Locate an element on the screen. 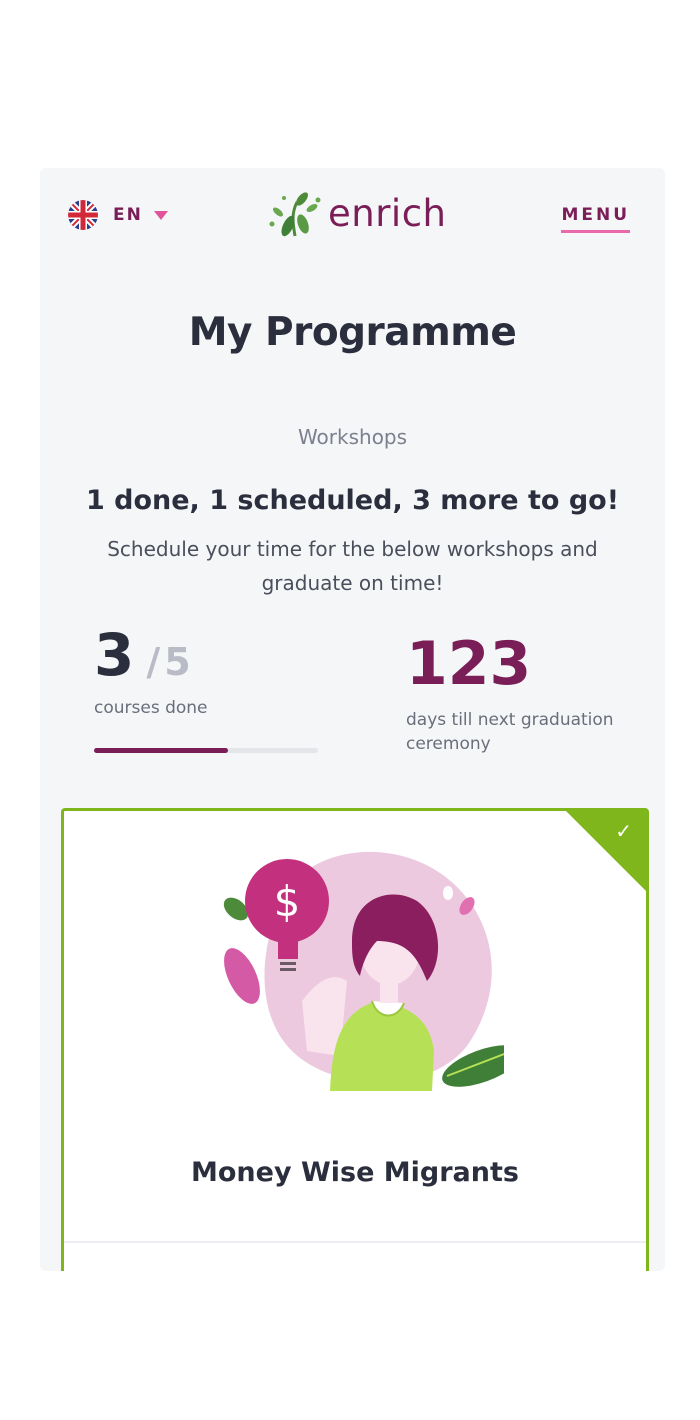 The image size is (700, 1420). chevron-down-icon is located at coordinates (160, 215).